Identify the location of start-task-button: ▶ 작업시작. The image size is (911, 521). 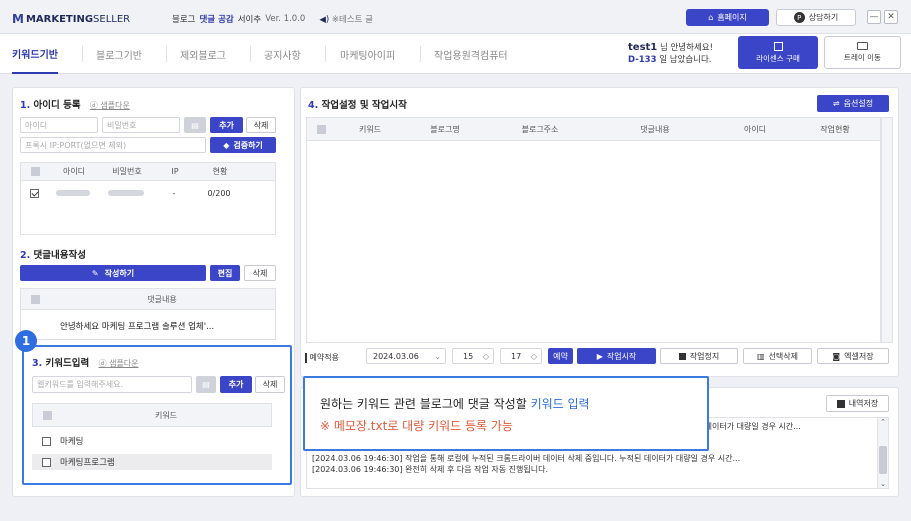
(616, 356).